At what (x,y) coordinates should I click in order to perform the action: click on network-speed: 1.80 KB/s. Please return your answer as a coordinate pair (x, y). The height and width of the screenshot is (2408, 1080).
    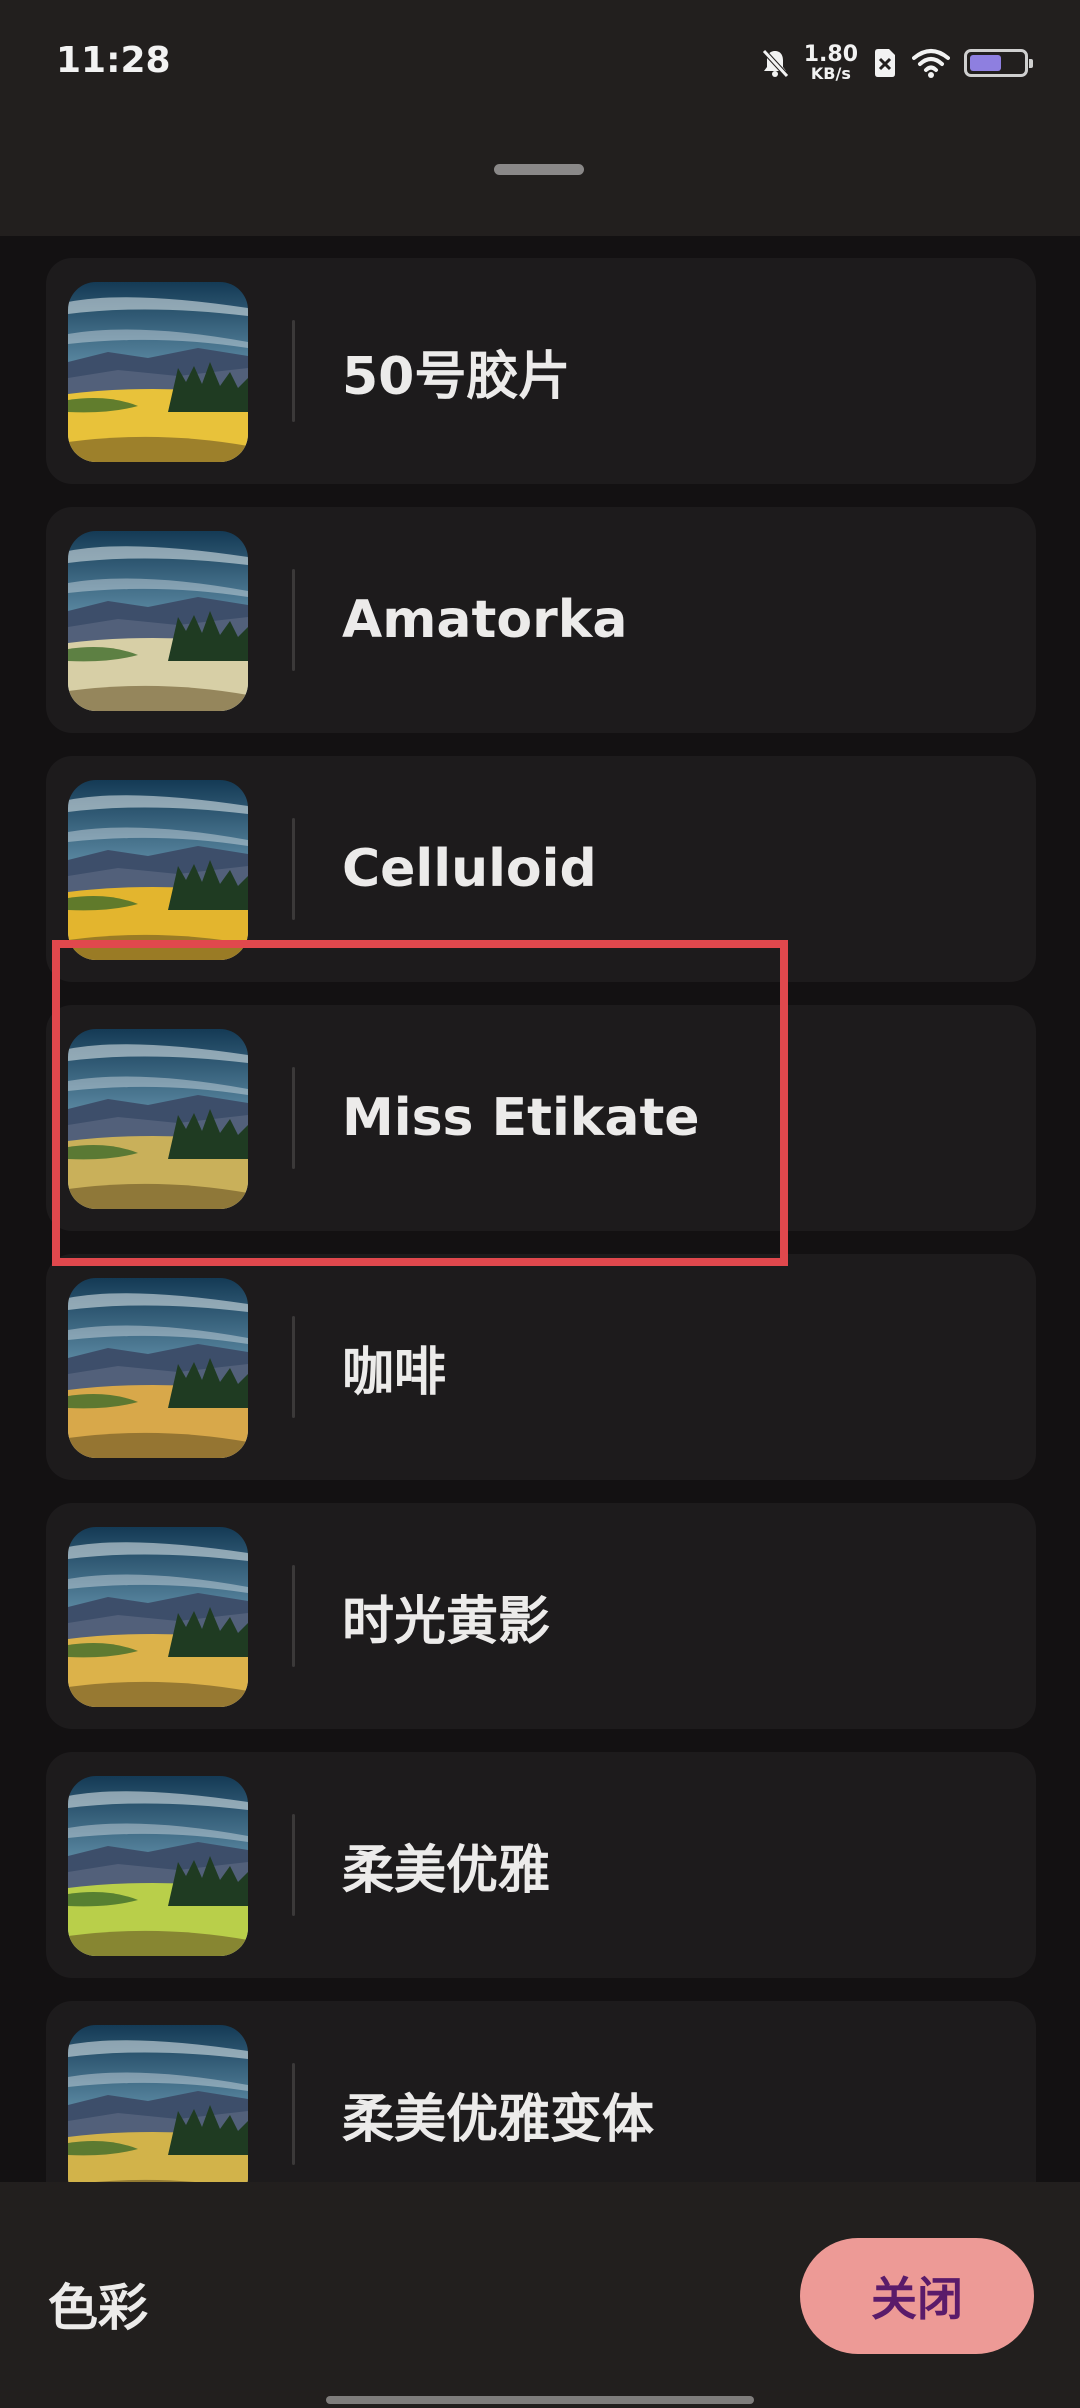
    Looking at the image, I should click on (831, 63).